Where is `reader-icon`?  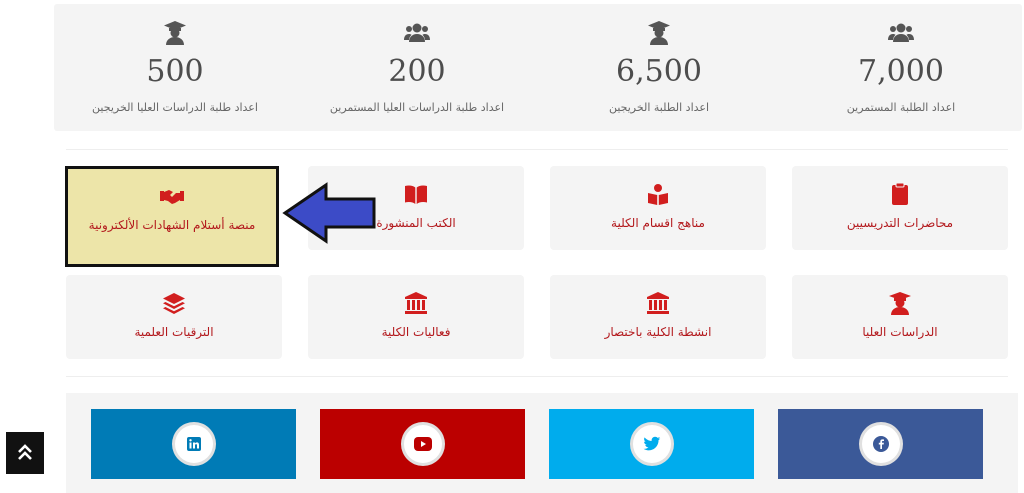 reader-icon is located at coordinates (658, 194).